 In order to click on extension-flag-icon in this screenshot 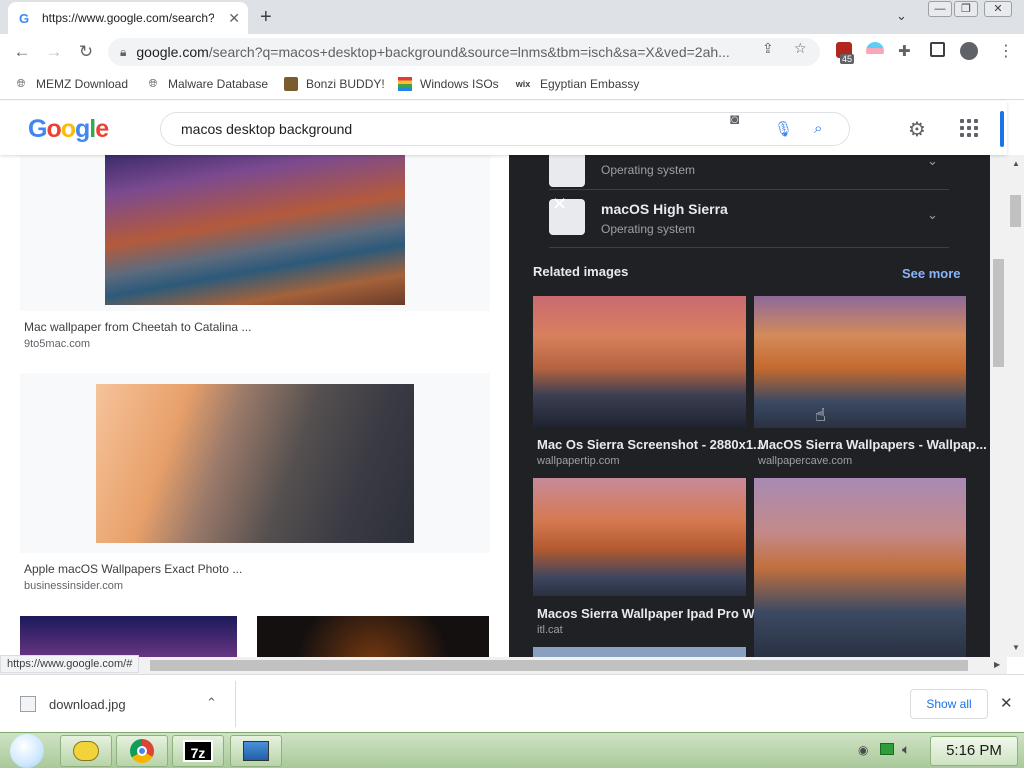, I will do `click(875, 51)`.